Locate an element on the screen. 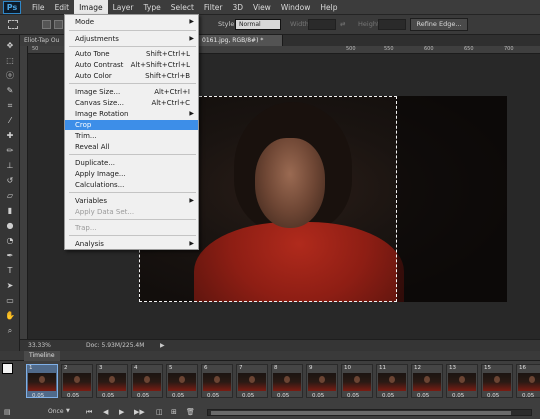 Image resolution: width=540 pixels, height=419 pixels. pen-tool-icon: ✒ is located at coordinates (10, 256).